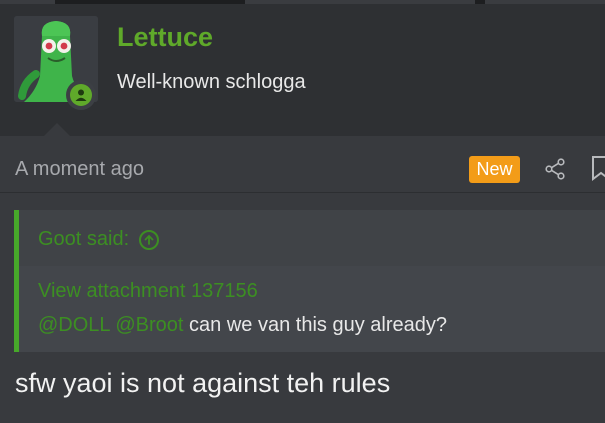  What do you see at coordinates (318, 325) in the screenshot?
I see `quote-text: can we van this guy already?` at bounding box center [318, 325].